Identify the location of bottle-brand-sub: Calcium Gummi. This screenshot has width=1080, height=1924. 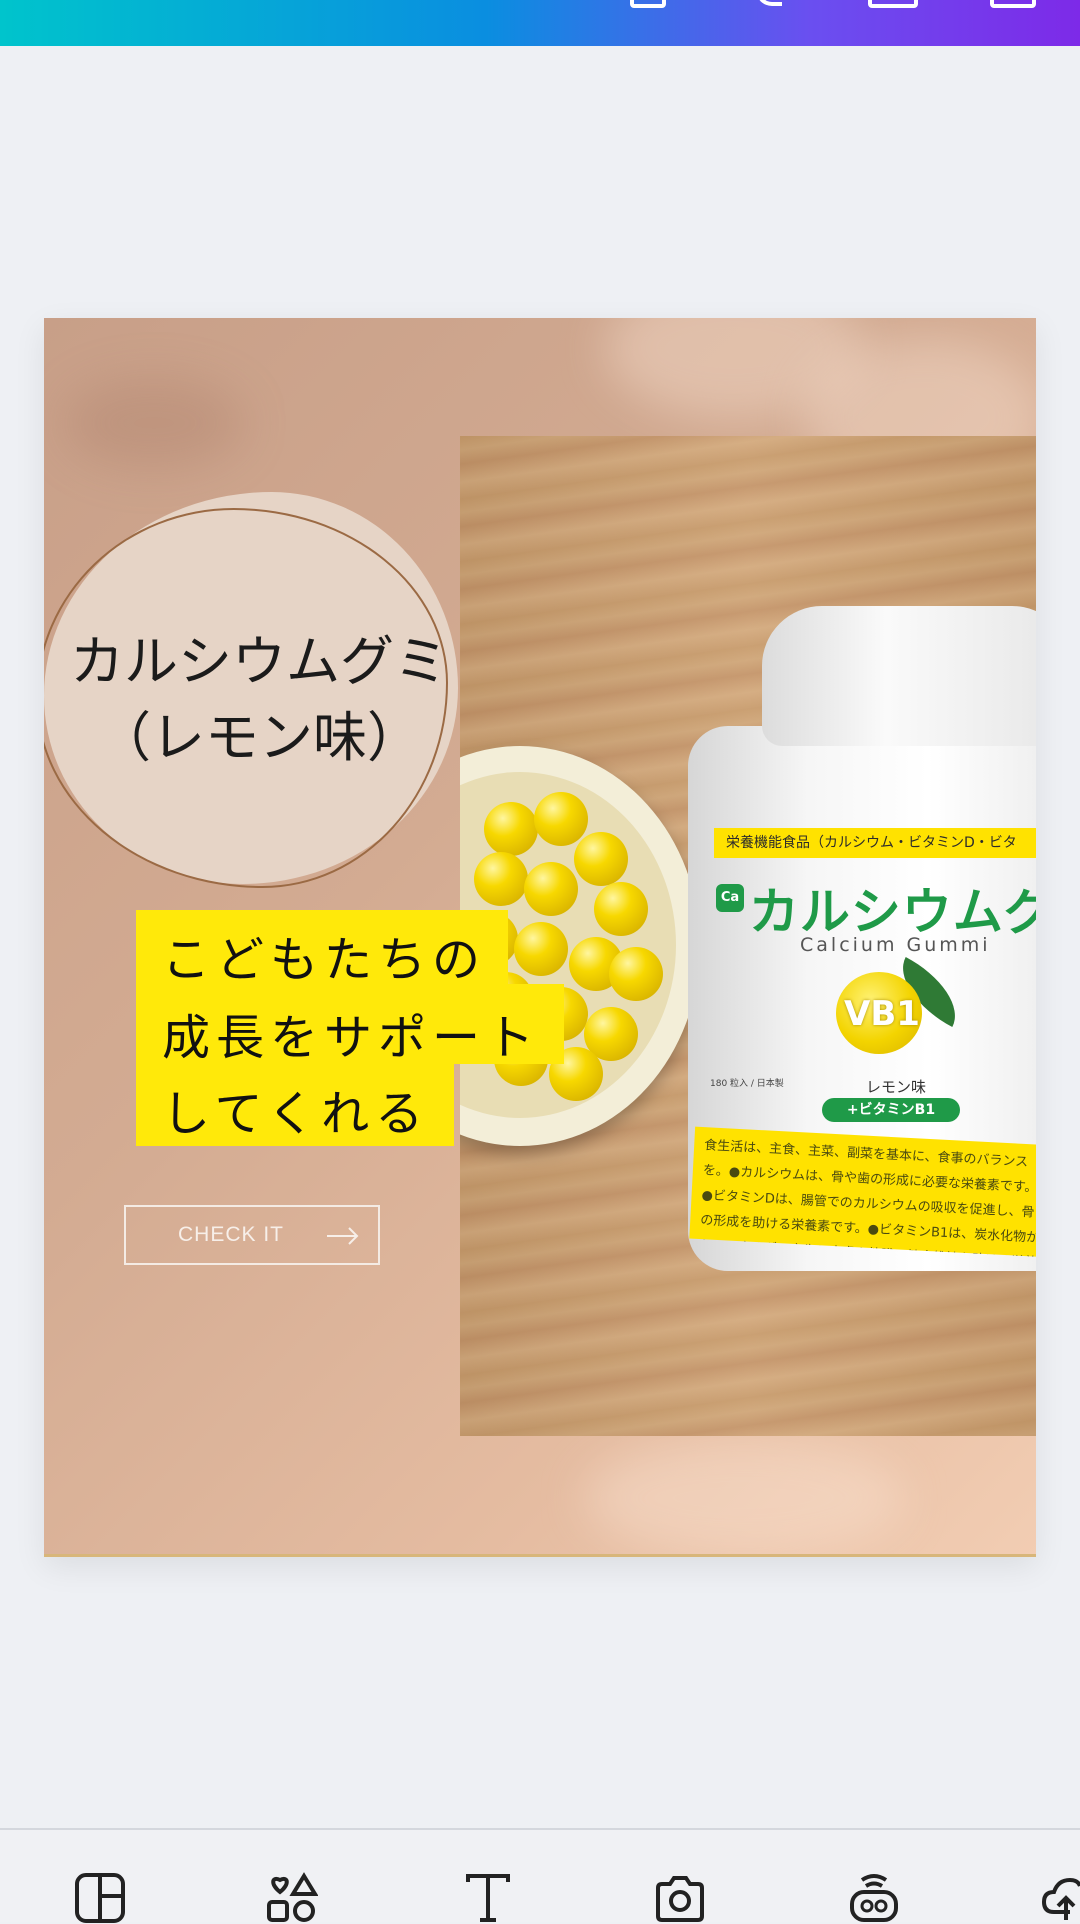
(895, 945).